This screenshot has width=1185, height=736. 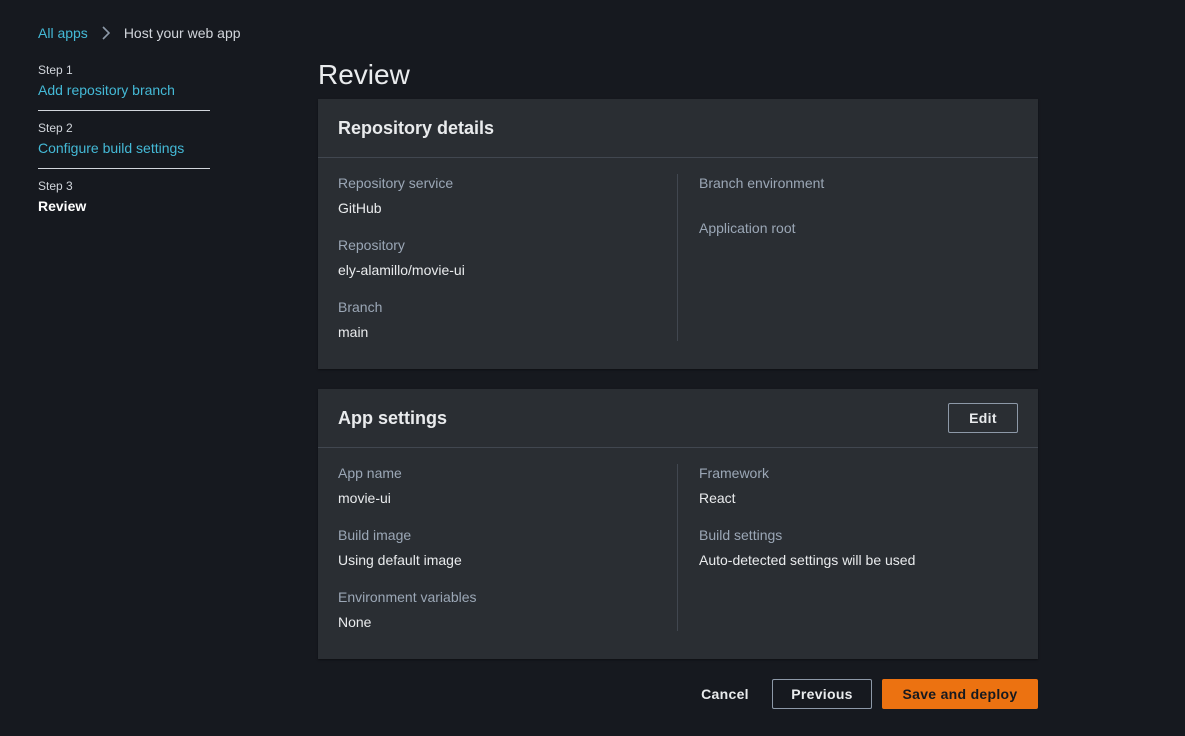 I want to click on field-app-name: App name movie-ui, so click(x=507, y=485).